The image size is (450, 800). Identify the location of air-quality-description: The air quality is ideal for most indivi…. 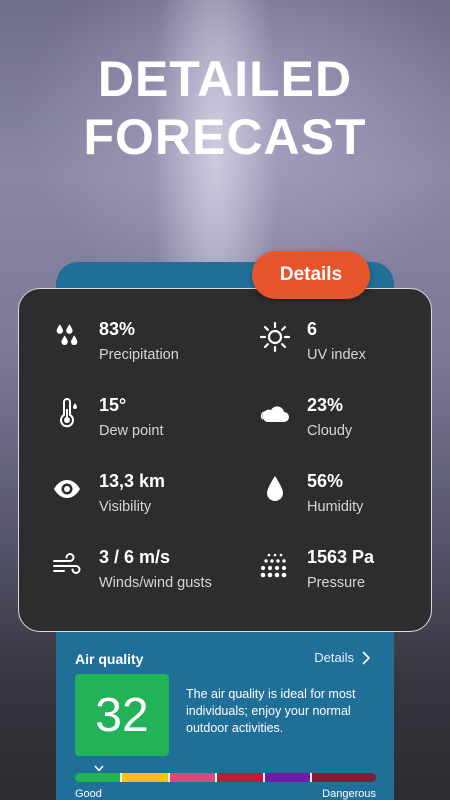
(271, 711).